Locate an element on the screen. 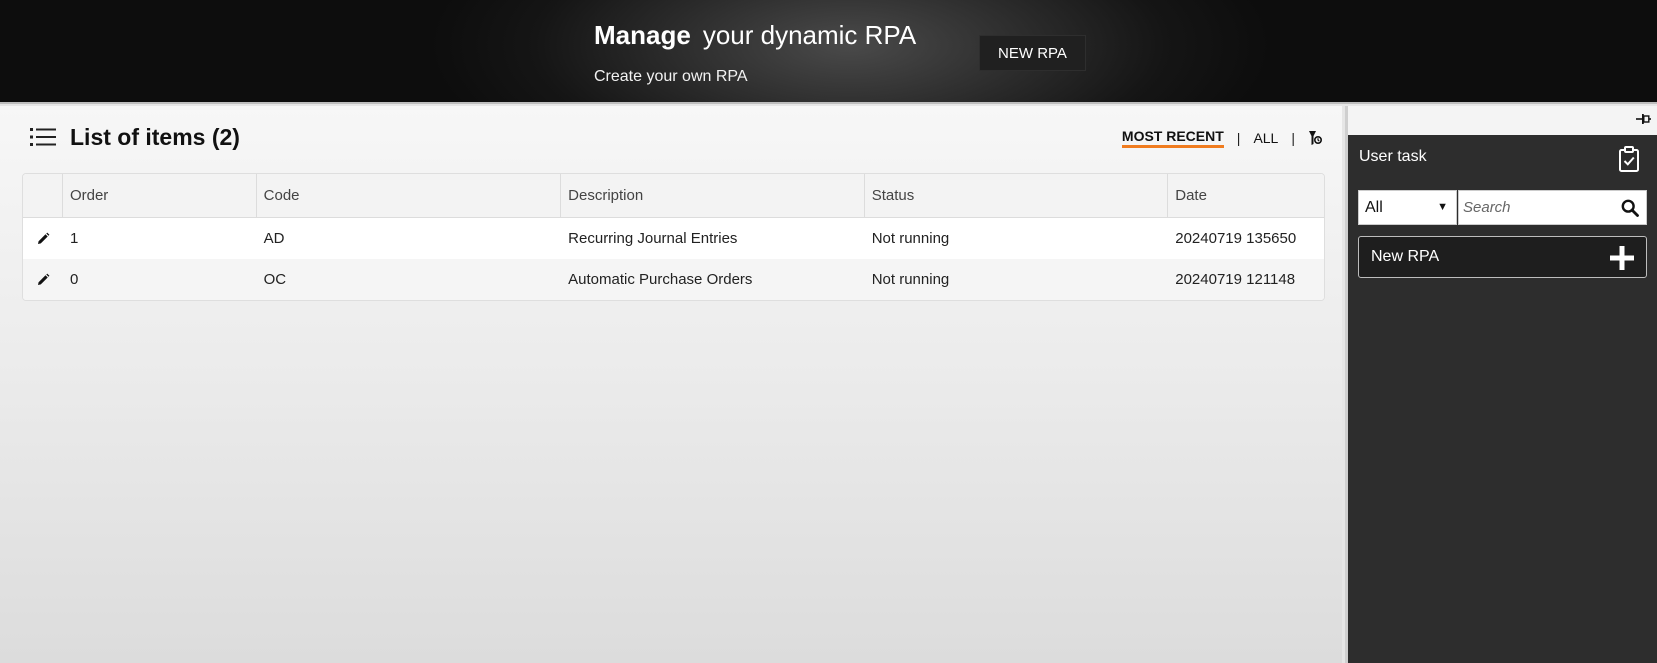 Image resolution: width=1657 pixels, height=663 pixels. task-type-select: All ▼ is located at coordinates (1407, 207).